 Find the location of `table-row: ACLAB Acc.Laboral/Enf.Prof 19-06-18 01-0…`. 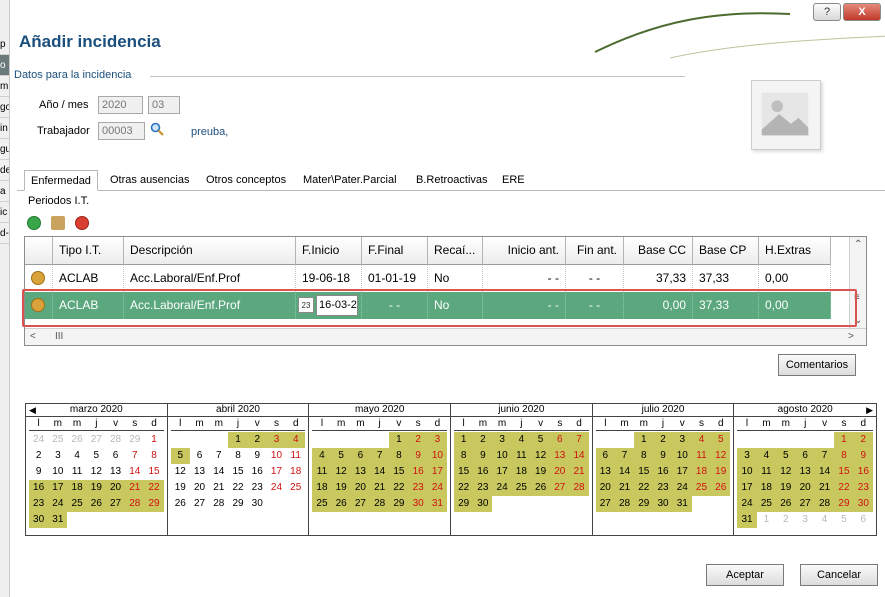

table-row: ACLAB Acc.Laboral/Enf.Prof 19-06-18 01-0… is located at coordinates (428, 278).